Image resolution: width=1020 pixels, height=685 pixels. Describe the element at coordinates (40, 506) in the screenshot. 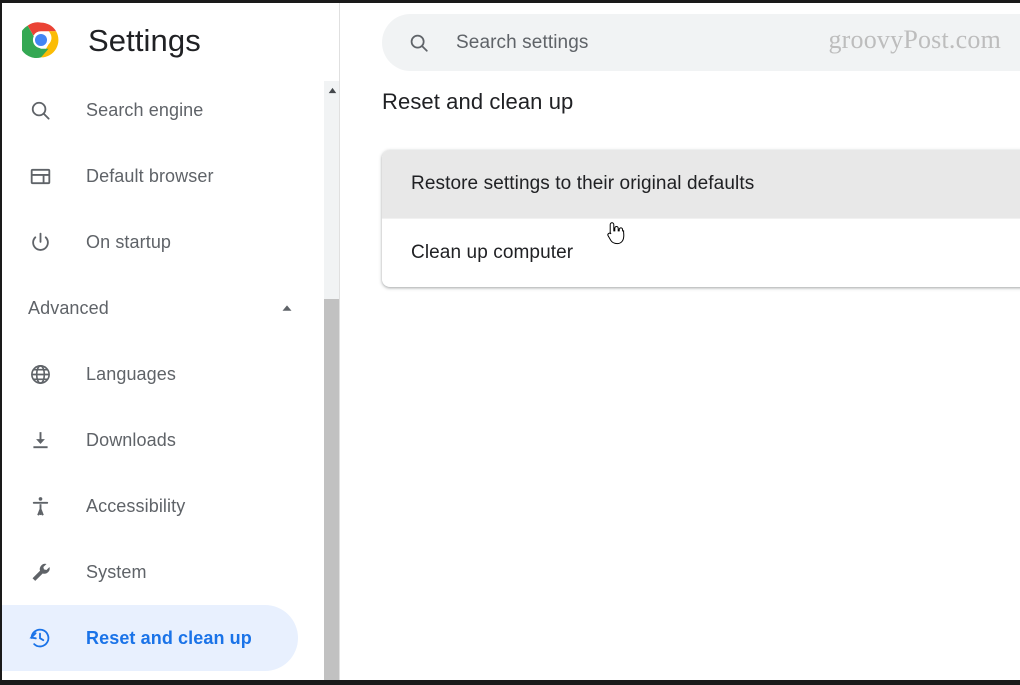

I see `accessibility-icon` at that location.